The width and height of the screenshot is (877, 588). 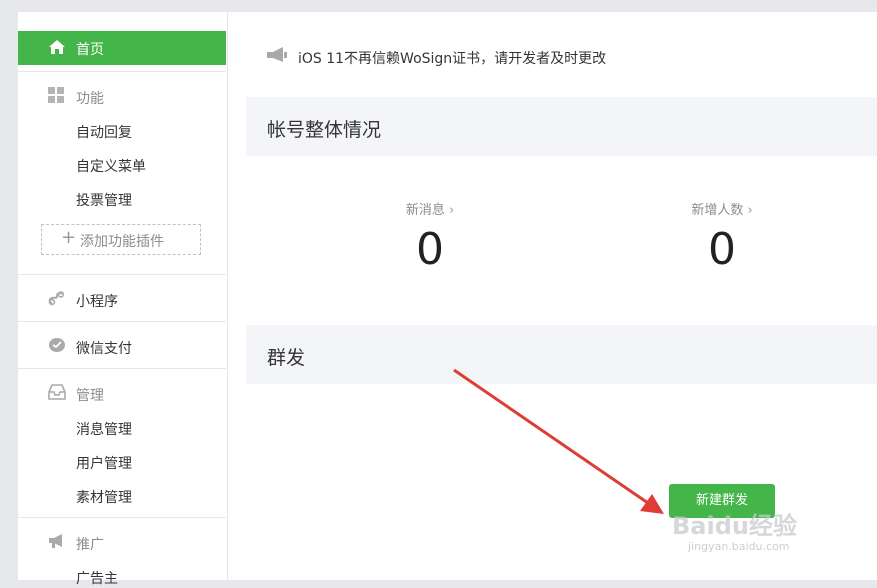 I want to click on sidebar-item-message-manage: 消息管理, so click(x=104, y=429).